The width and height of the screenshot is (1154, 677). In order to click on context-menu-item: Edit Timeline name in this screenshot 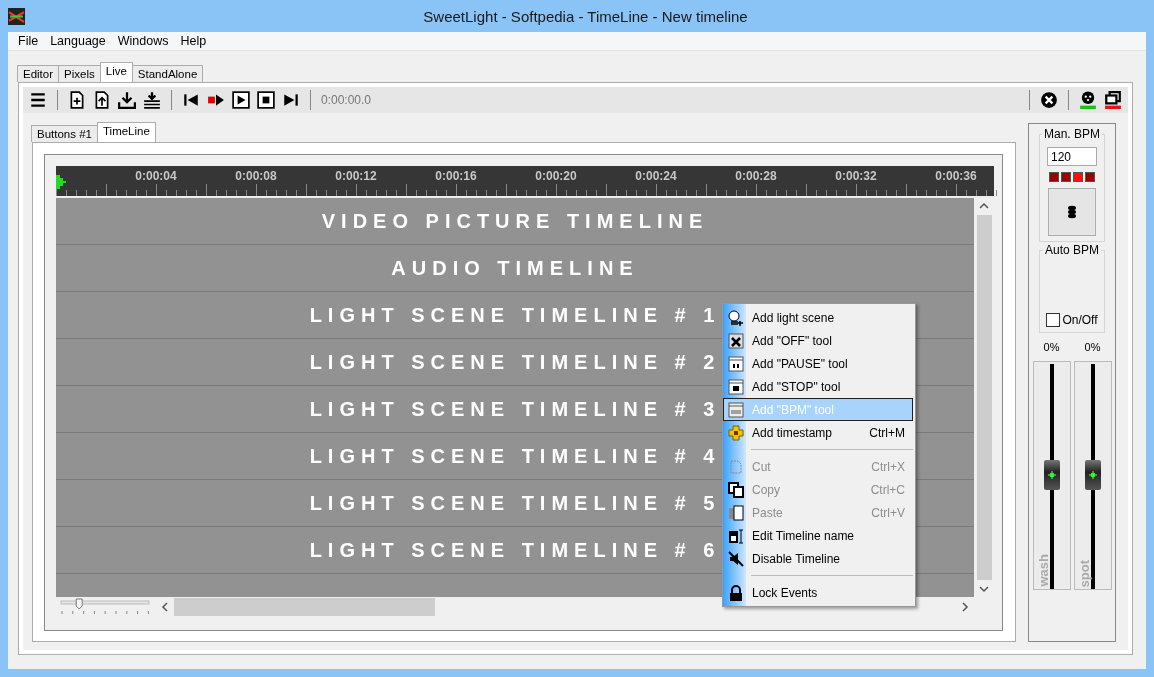, I will do `click(818, 535)`.